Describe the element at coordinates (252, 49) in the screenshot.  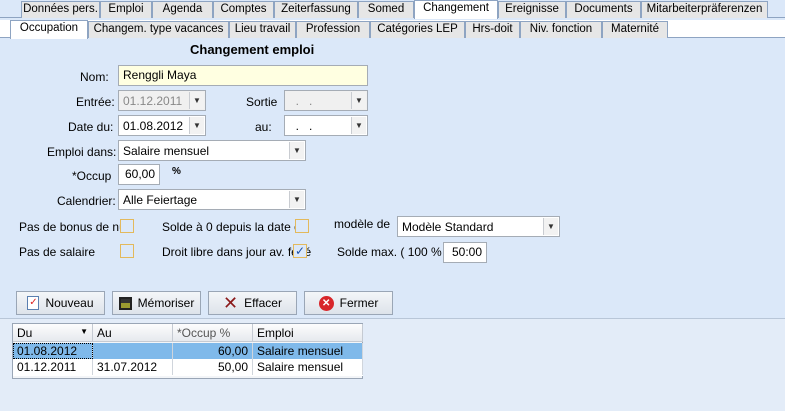
I see `page-title: Changement emploi` at that location.